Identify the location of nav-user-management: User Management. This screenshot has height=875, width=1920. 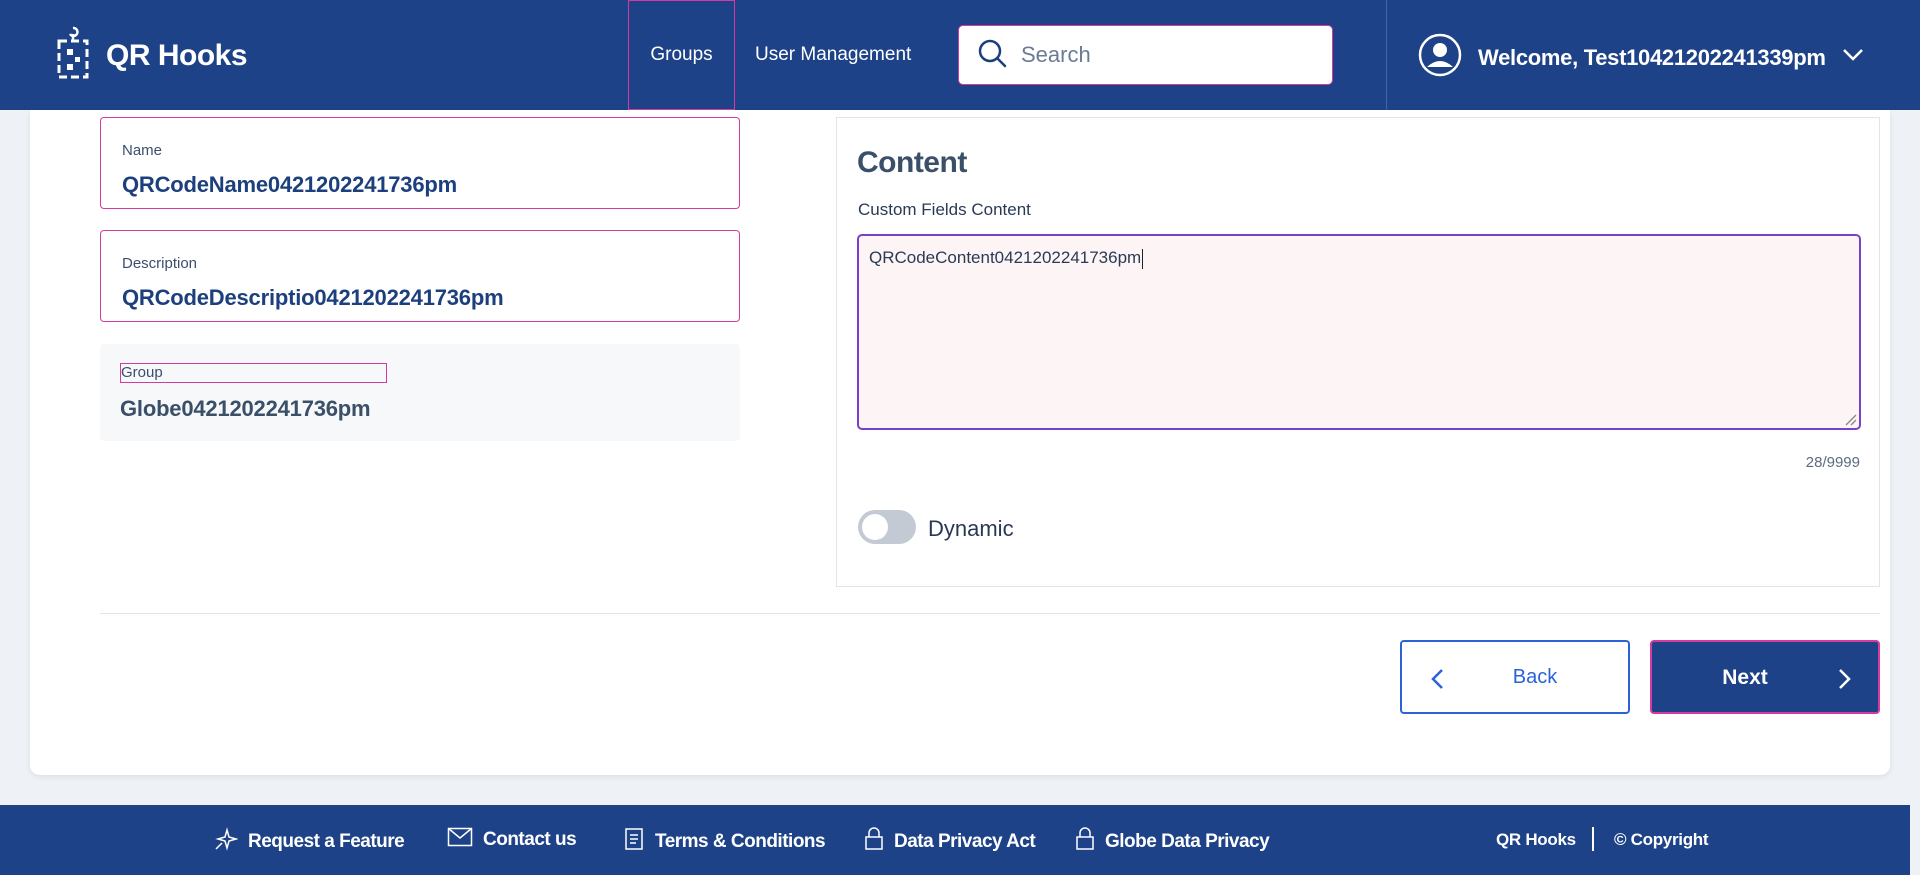
(833, 55).